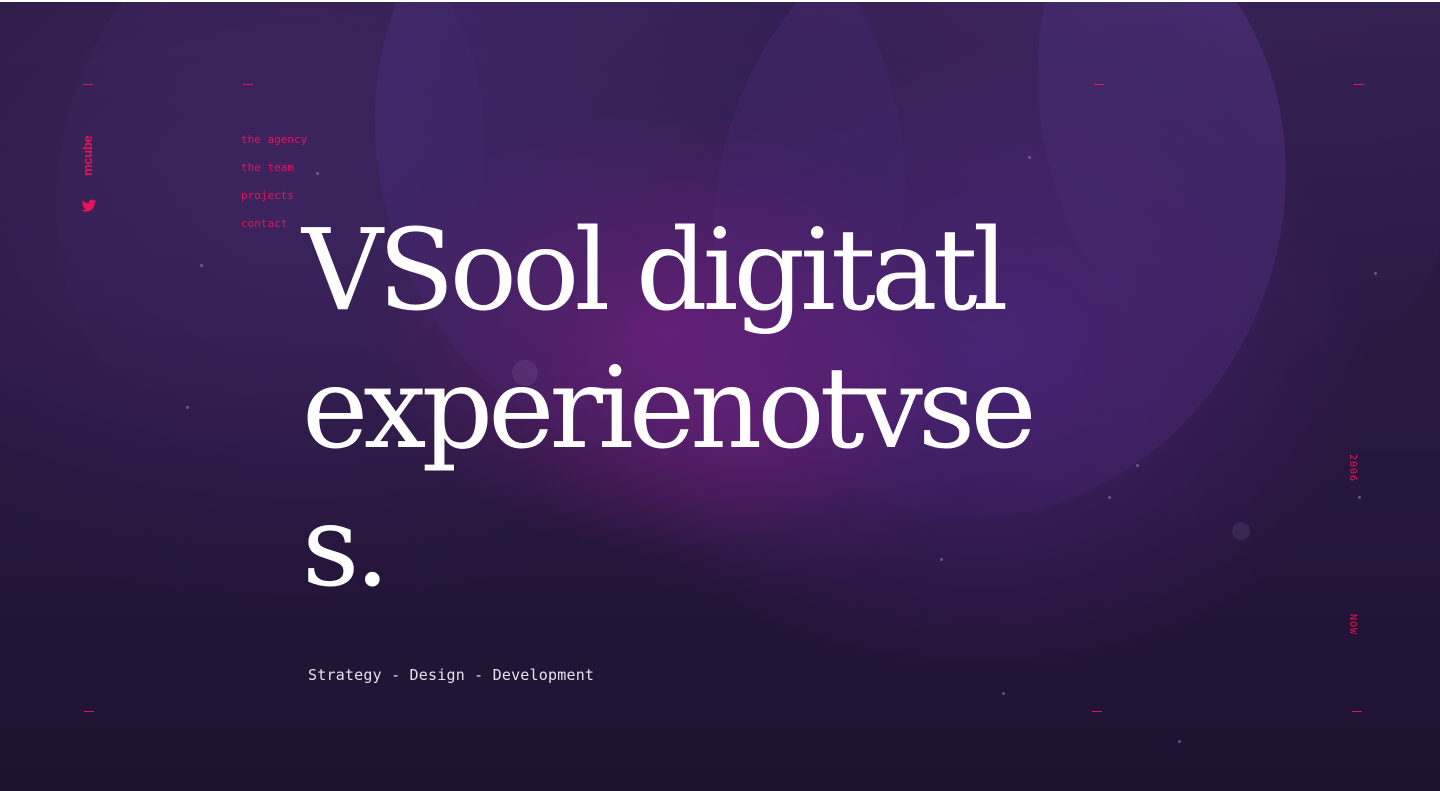 This screenshot has height=791, width=1440. I want to click on brand-logo-text: mcube, so click(87, 155).